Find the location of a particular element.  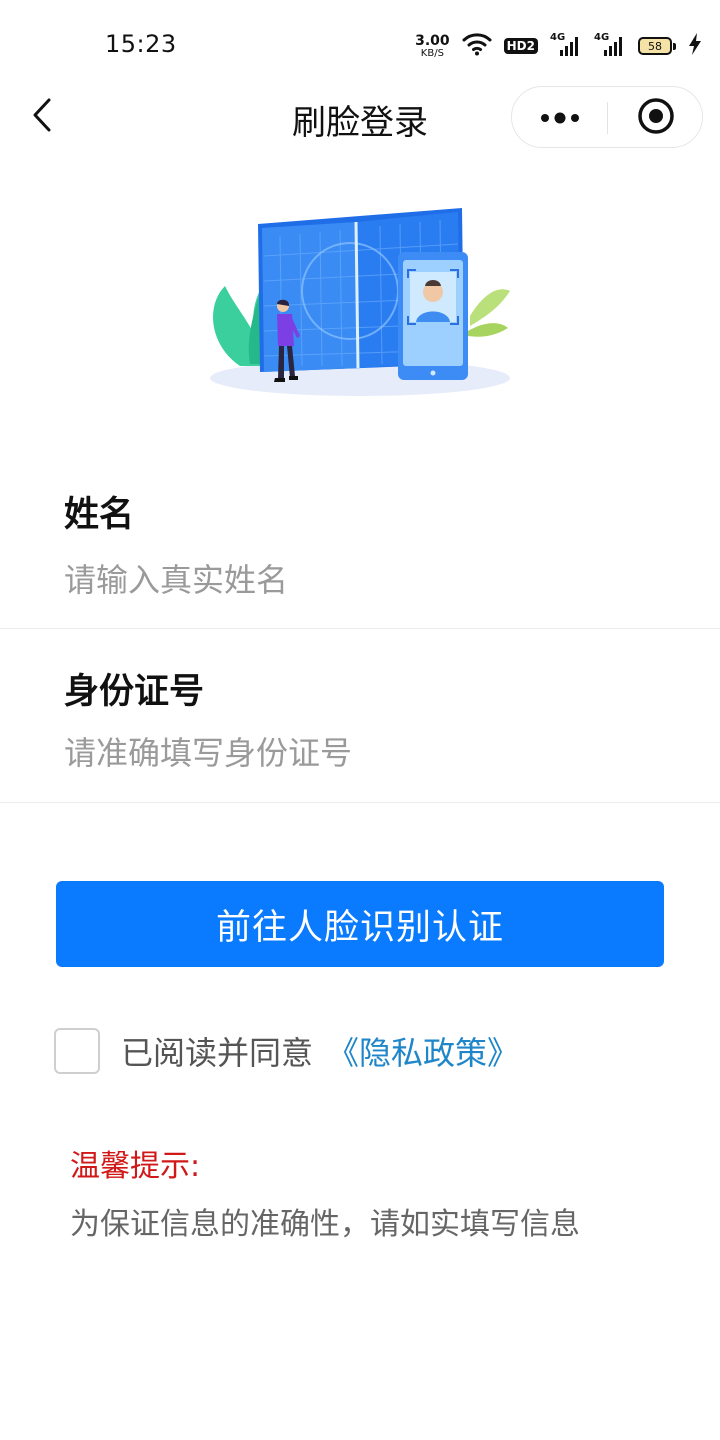

id-field-divider is located at coordinates (360, 802).